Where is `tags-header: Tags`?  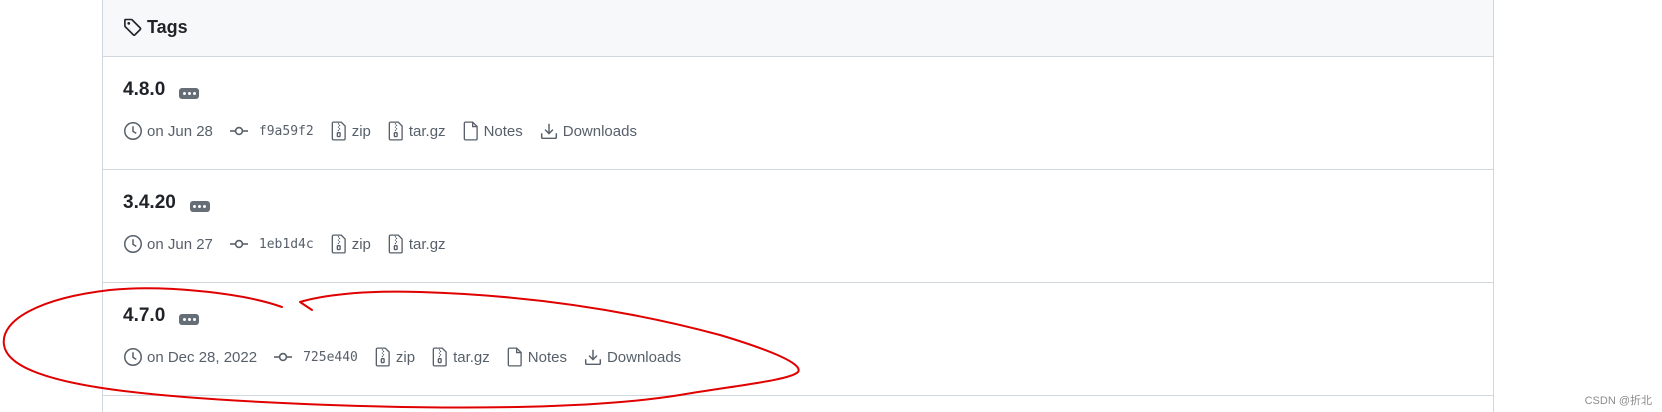
tags-header: Tags is located at coordinates (798, 28).